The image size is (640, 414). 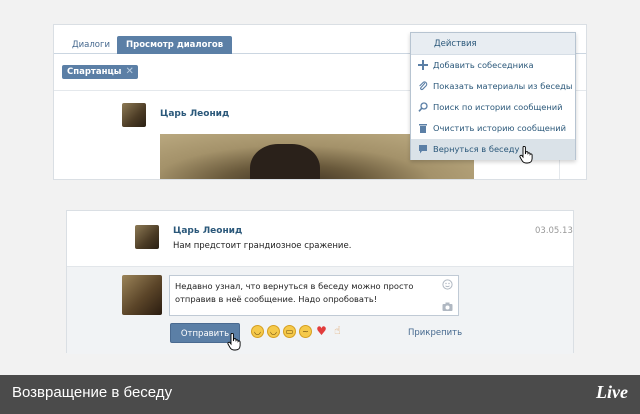 I want to click on trash-icon, so click(x=423, y=128).